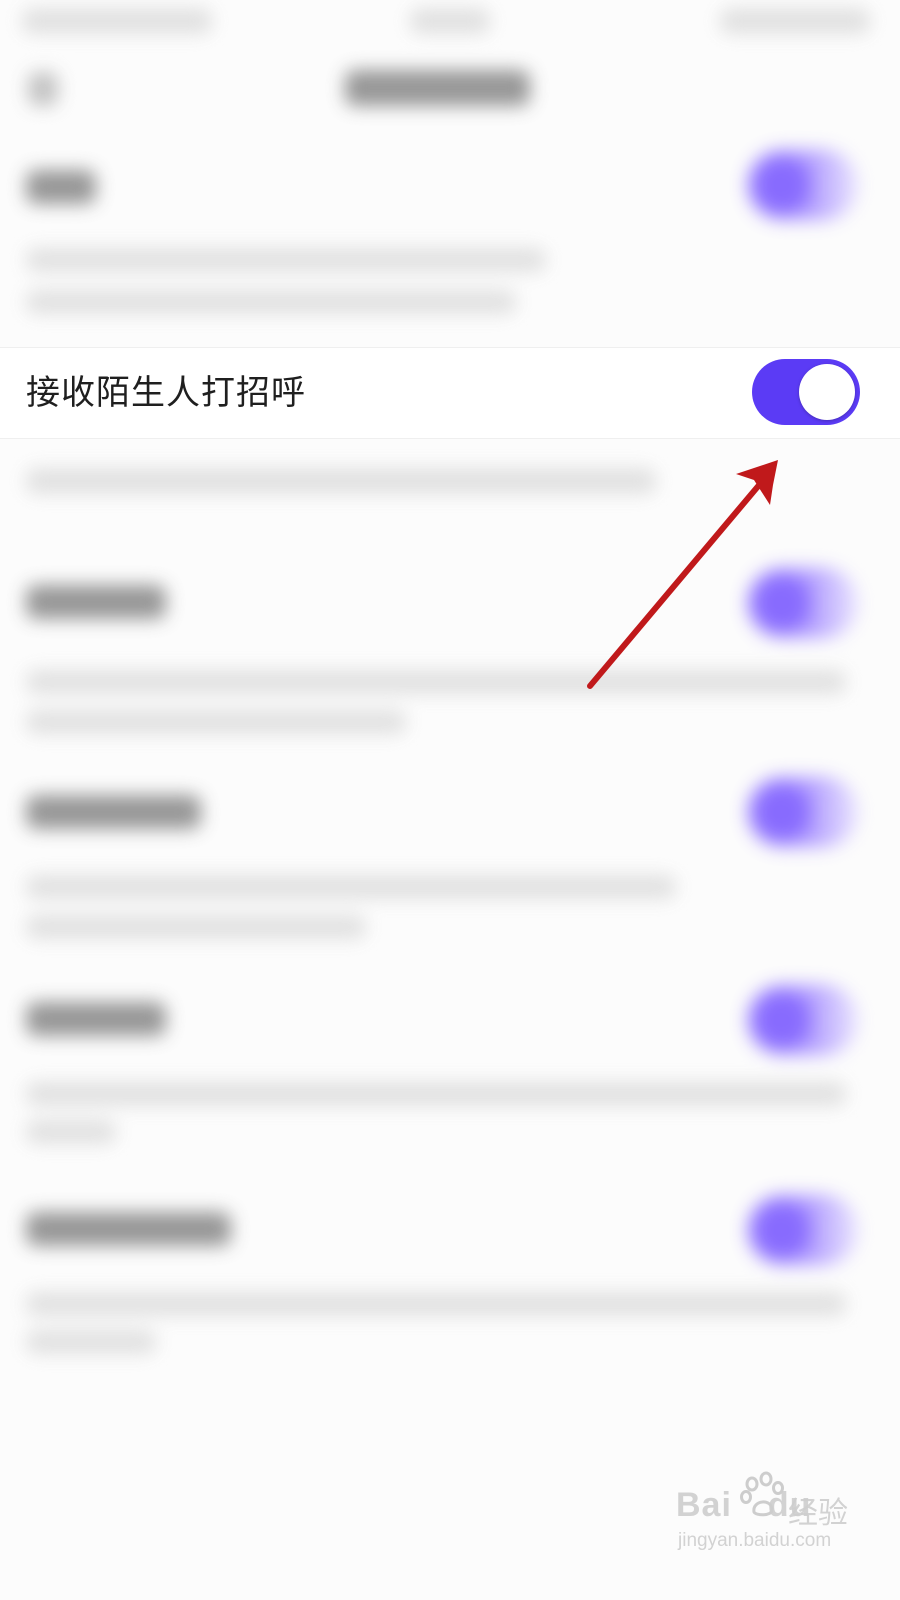 The image size is (900, 1600). Describe the element at coordinates (795, 21) in the screenshot. I see `status-bar-right` at that location.